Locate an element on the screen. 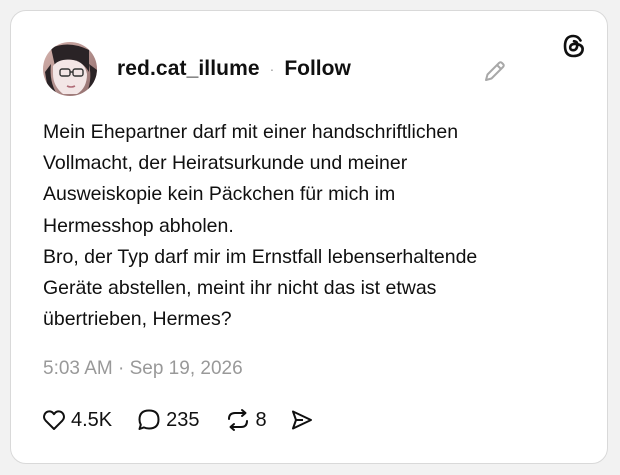 This screenshot has width=620, height=475. post-header: red.cat_illume · Follow is located at coordinates (197, 69).